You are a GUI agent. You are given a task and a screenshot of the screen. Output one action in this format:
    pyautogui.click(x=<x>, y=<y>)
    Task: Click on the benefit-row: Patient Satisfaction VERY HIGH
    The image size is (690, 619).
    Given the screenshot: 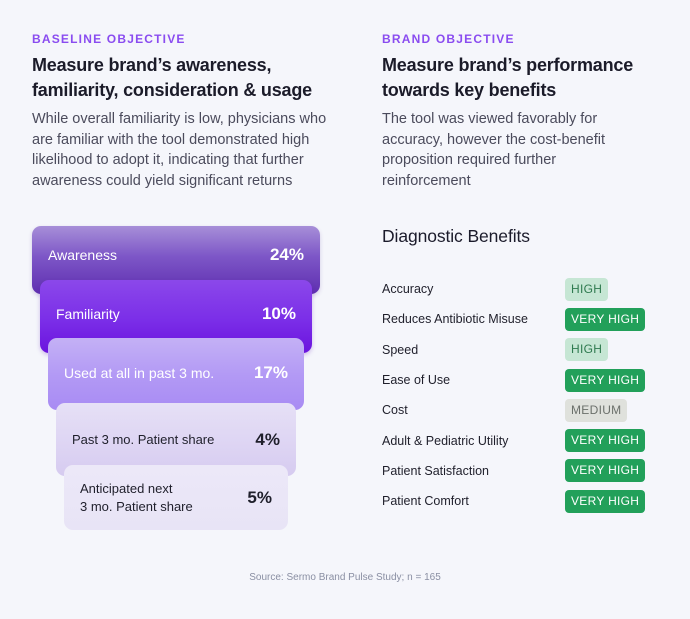 What is the action you would take?
    pyautogui.click(x=527, y=471)
    